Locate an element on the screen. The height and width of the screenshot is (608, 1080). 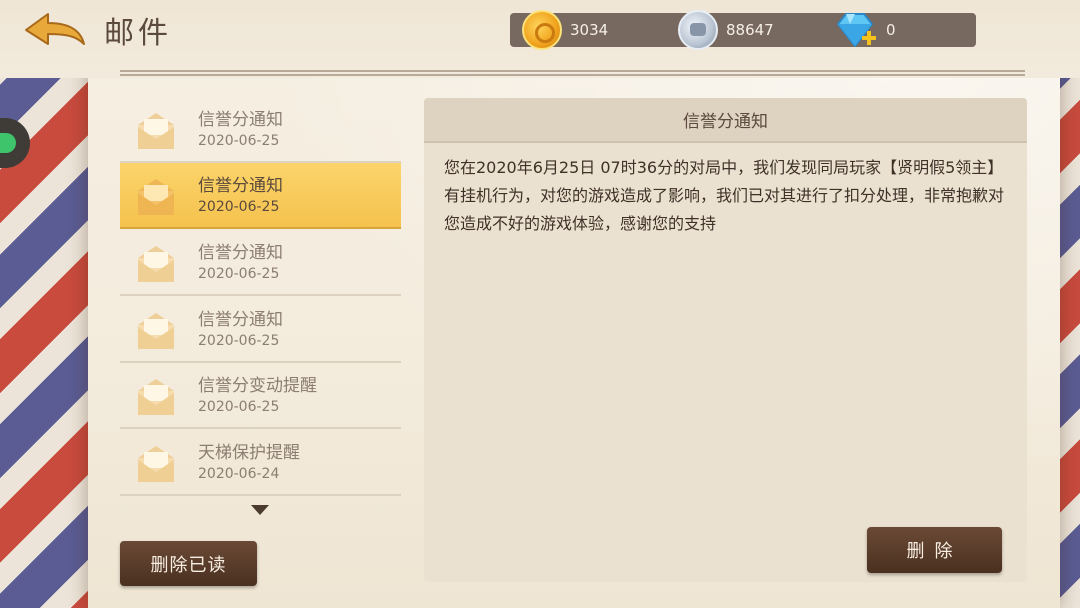
mail-item-selected: 信誉分通知 2020-06-25 is located at coordinates (260, 196).